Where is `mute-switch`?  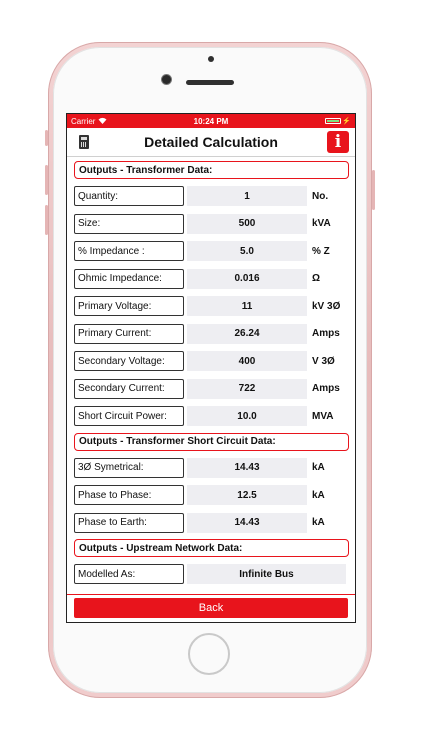 mute-switch is located at coordinates (46, 138).